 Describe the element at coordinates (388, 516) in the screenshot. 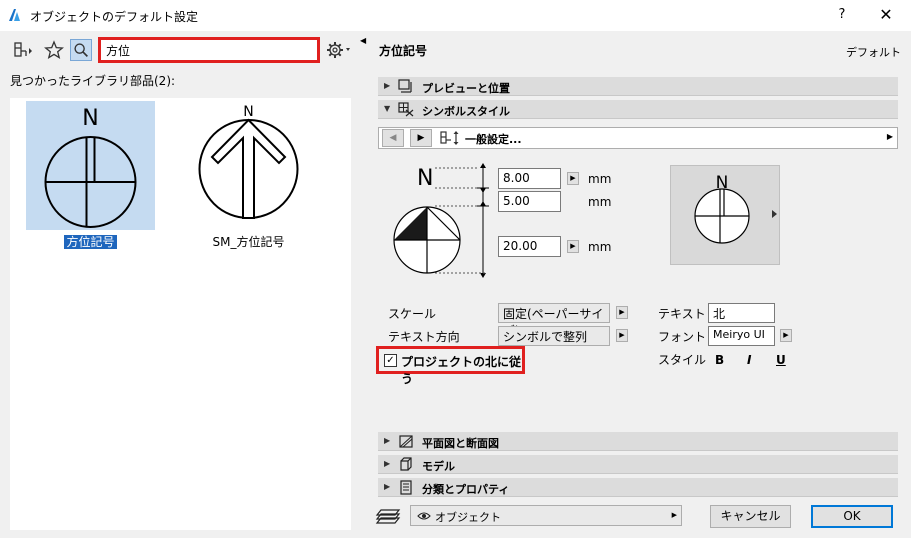

I see `layers-icon` at that location.